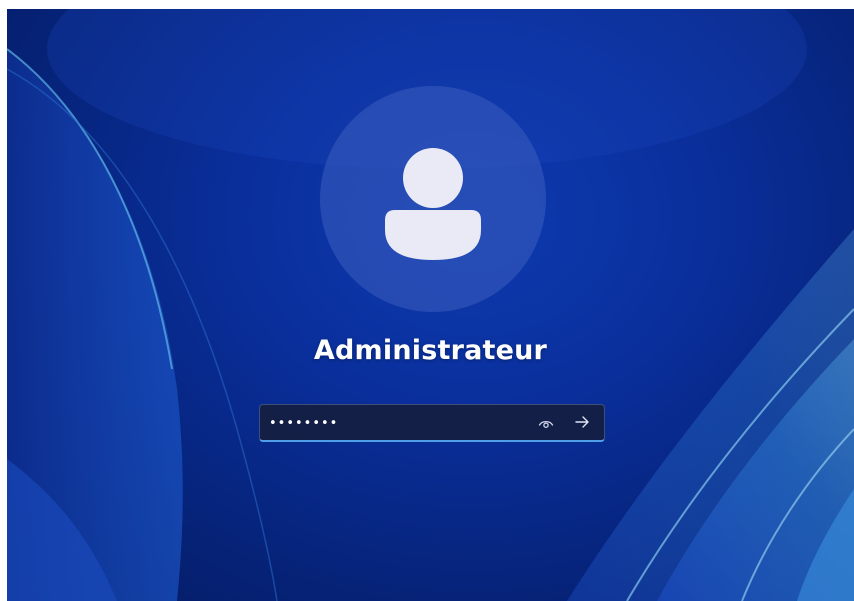 This screenshot has width=854, height=601. I want to click on user-avatar, so click(433, 199).